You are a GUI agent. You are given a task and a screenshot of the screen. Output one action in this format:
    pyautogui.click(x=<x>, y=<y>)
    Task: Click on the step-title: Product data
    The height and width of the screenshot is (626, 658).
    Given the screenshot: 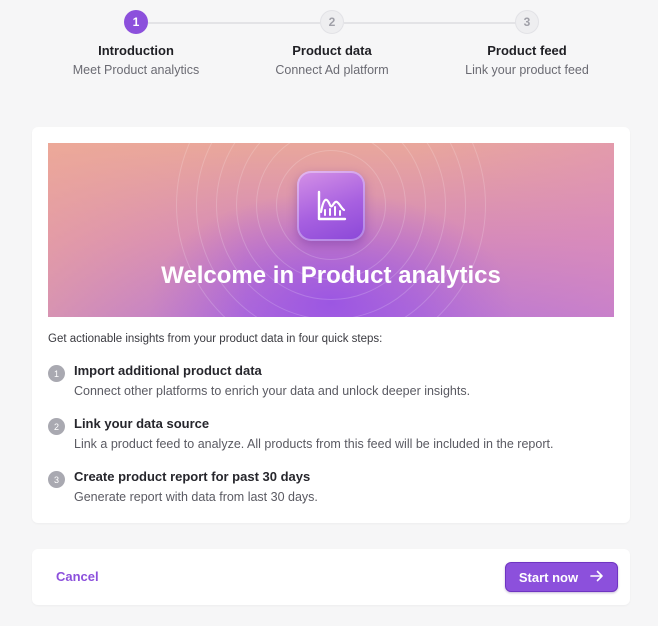 What is the action you would take?
    pyautogui.click(x=332, y=50)
    